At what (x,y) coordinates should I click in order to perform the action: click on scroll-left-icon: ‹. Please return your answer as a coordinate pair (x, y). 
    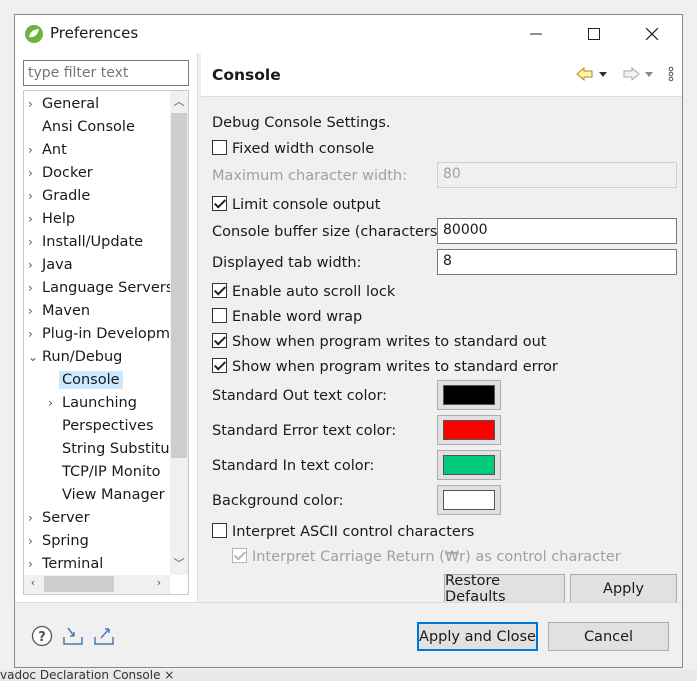
    Looking at the image, I should click on (33, 584).